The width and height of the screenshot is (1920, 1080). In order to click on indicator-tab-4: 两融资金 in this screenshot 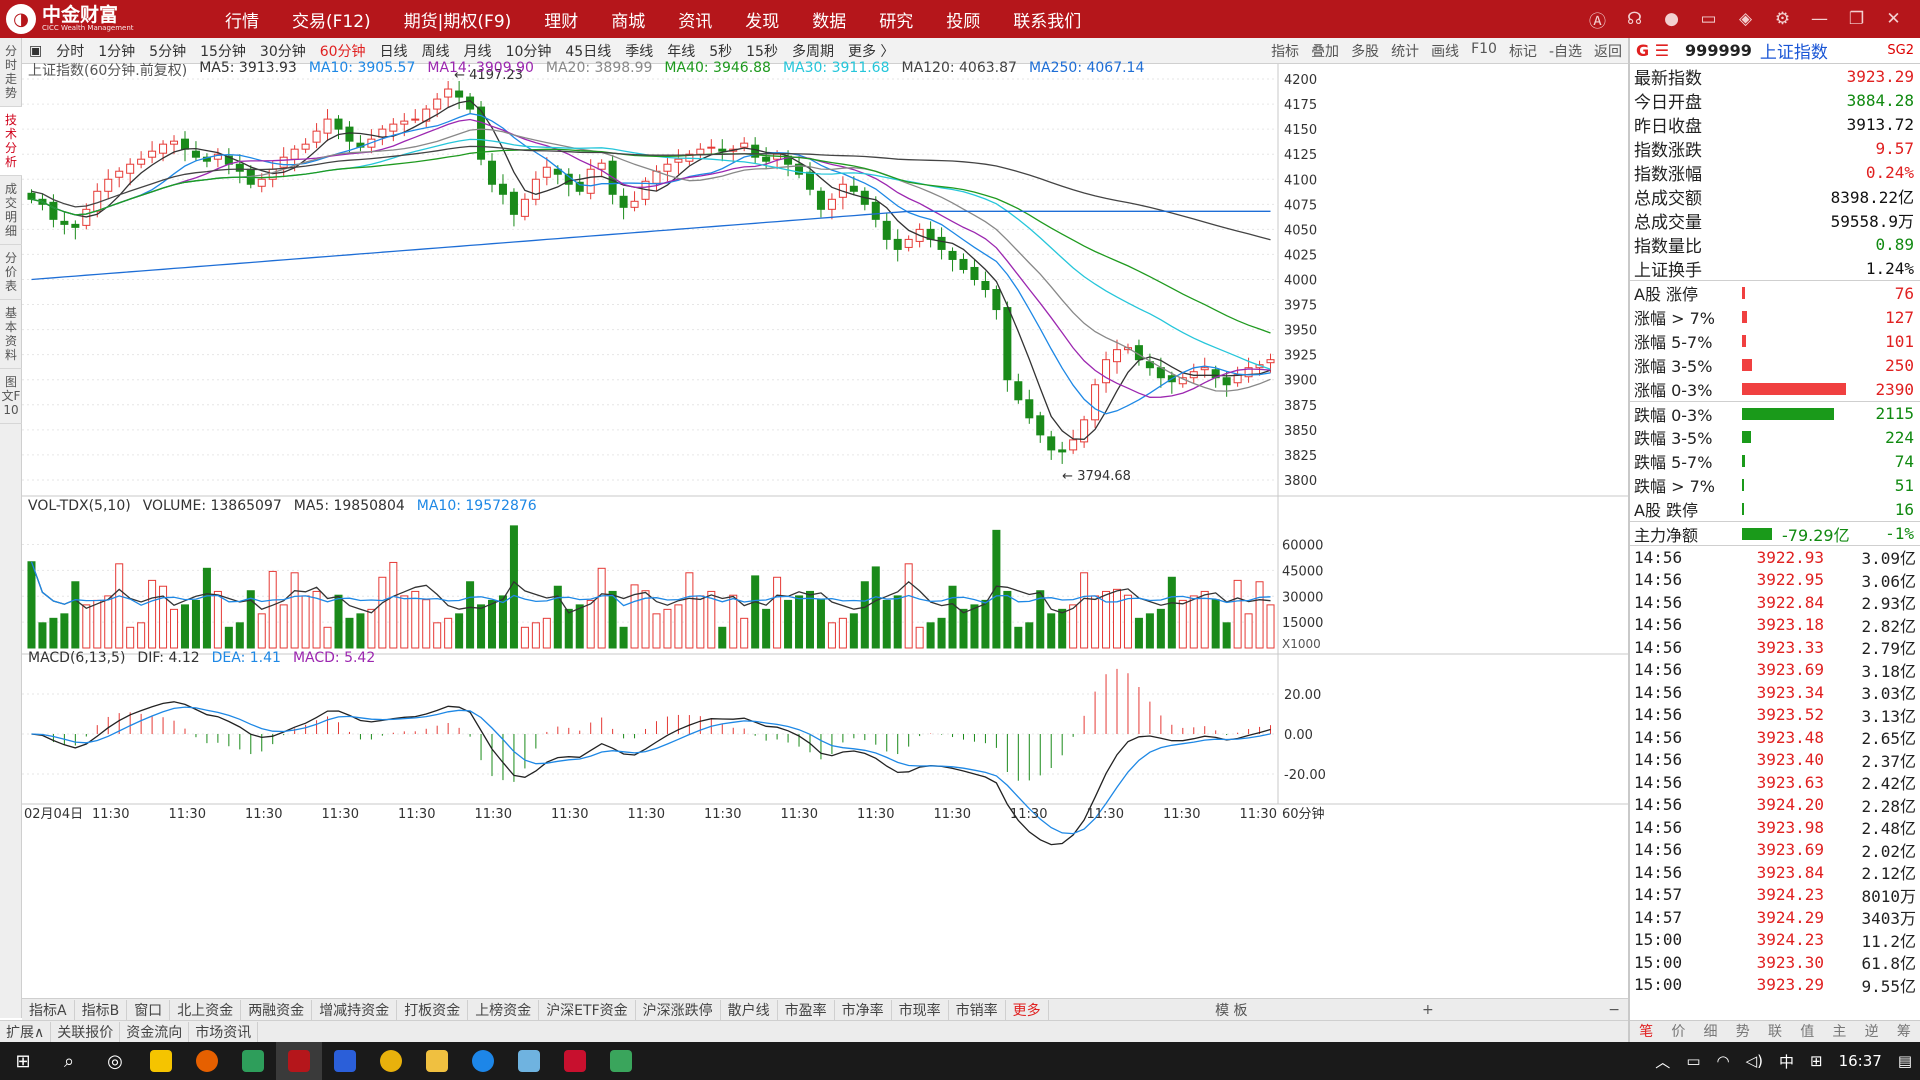, I will do `click(277, 1009)`.